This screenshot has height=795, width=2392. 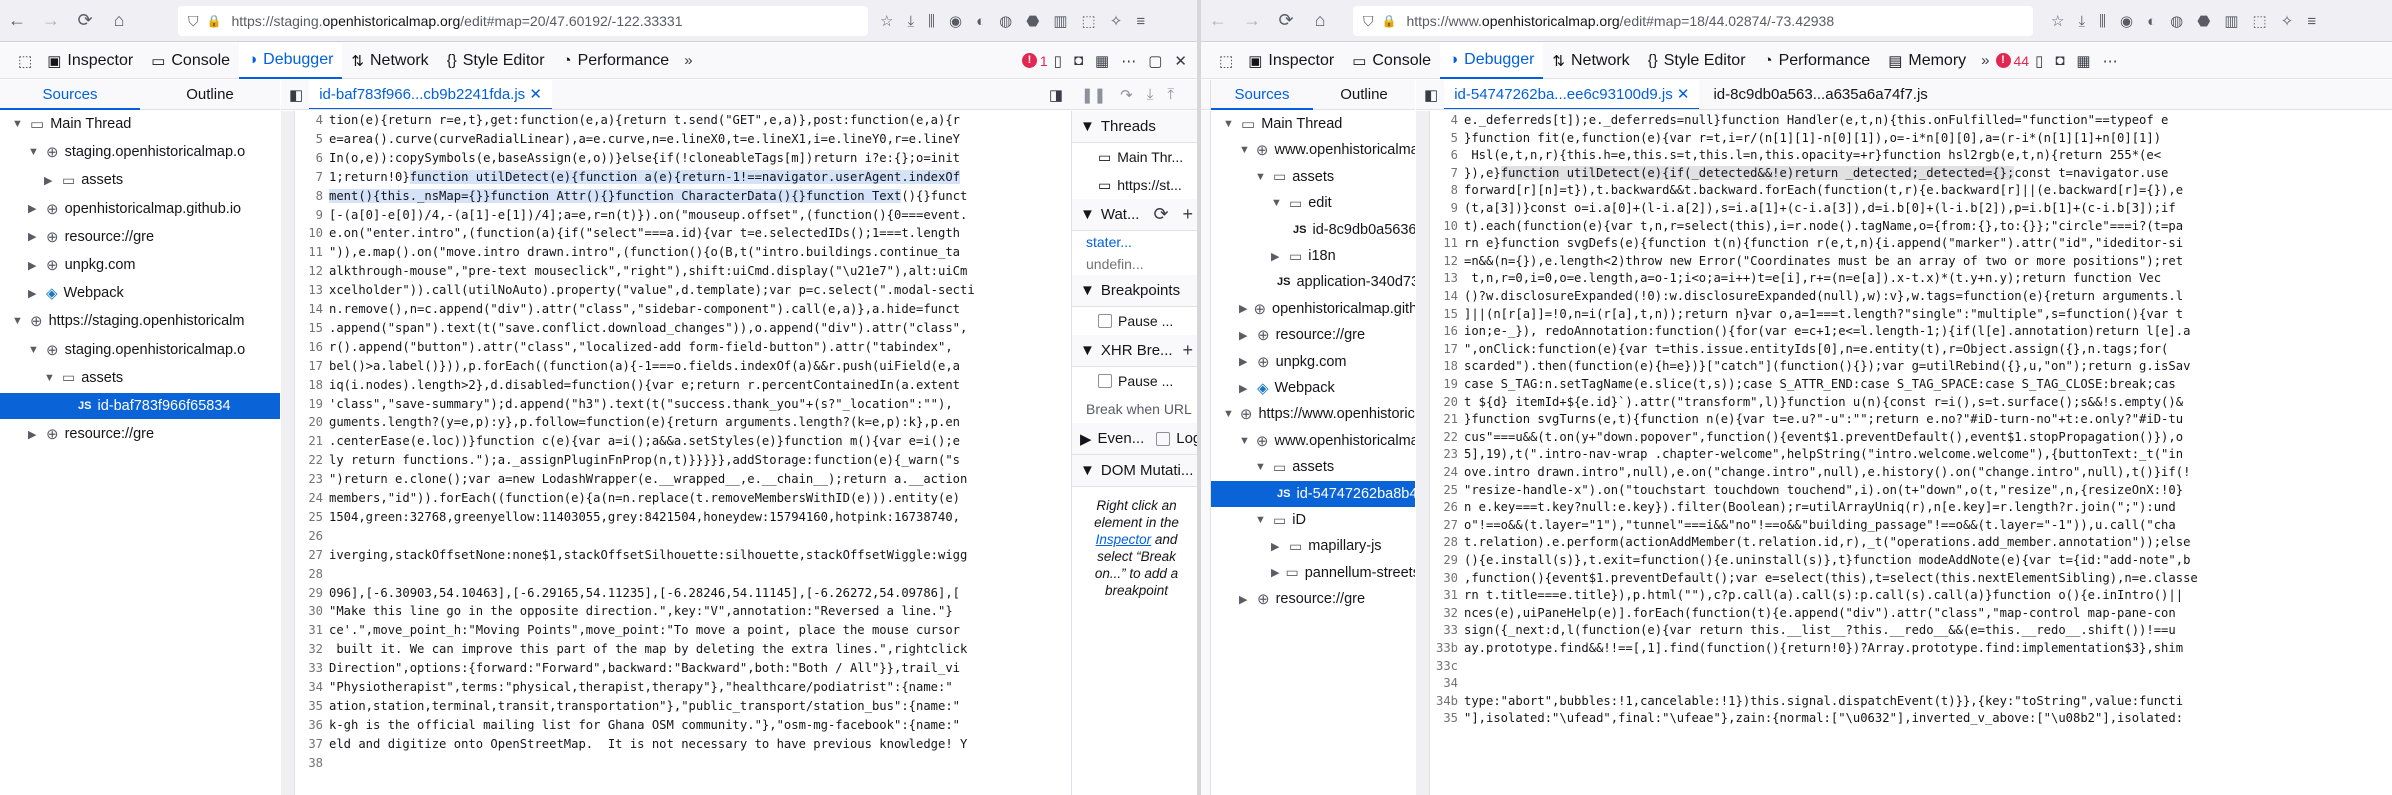 What do you see at coordinates (955, 21) in the screenshot?
I see `account-icon: ◉` at bounding box center [955, 21].